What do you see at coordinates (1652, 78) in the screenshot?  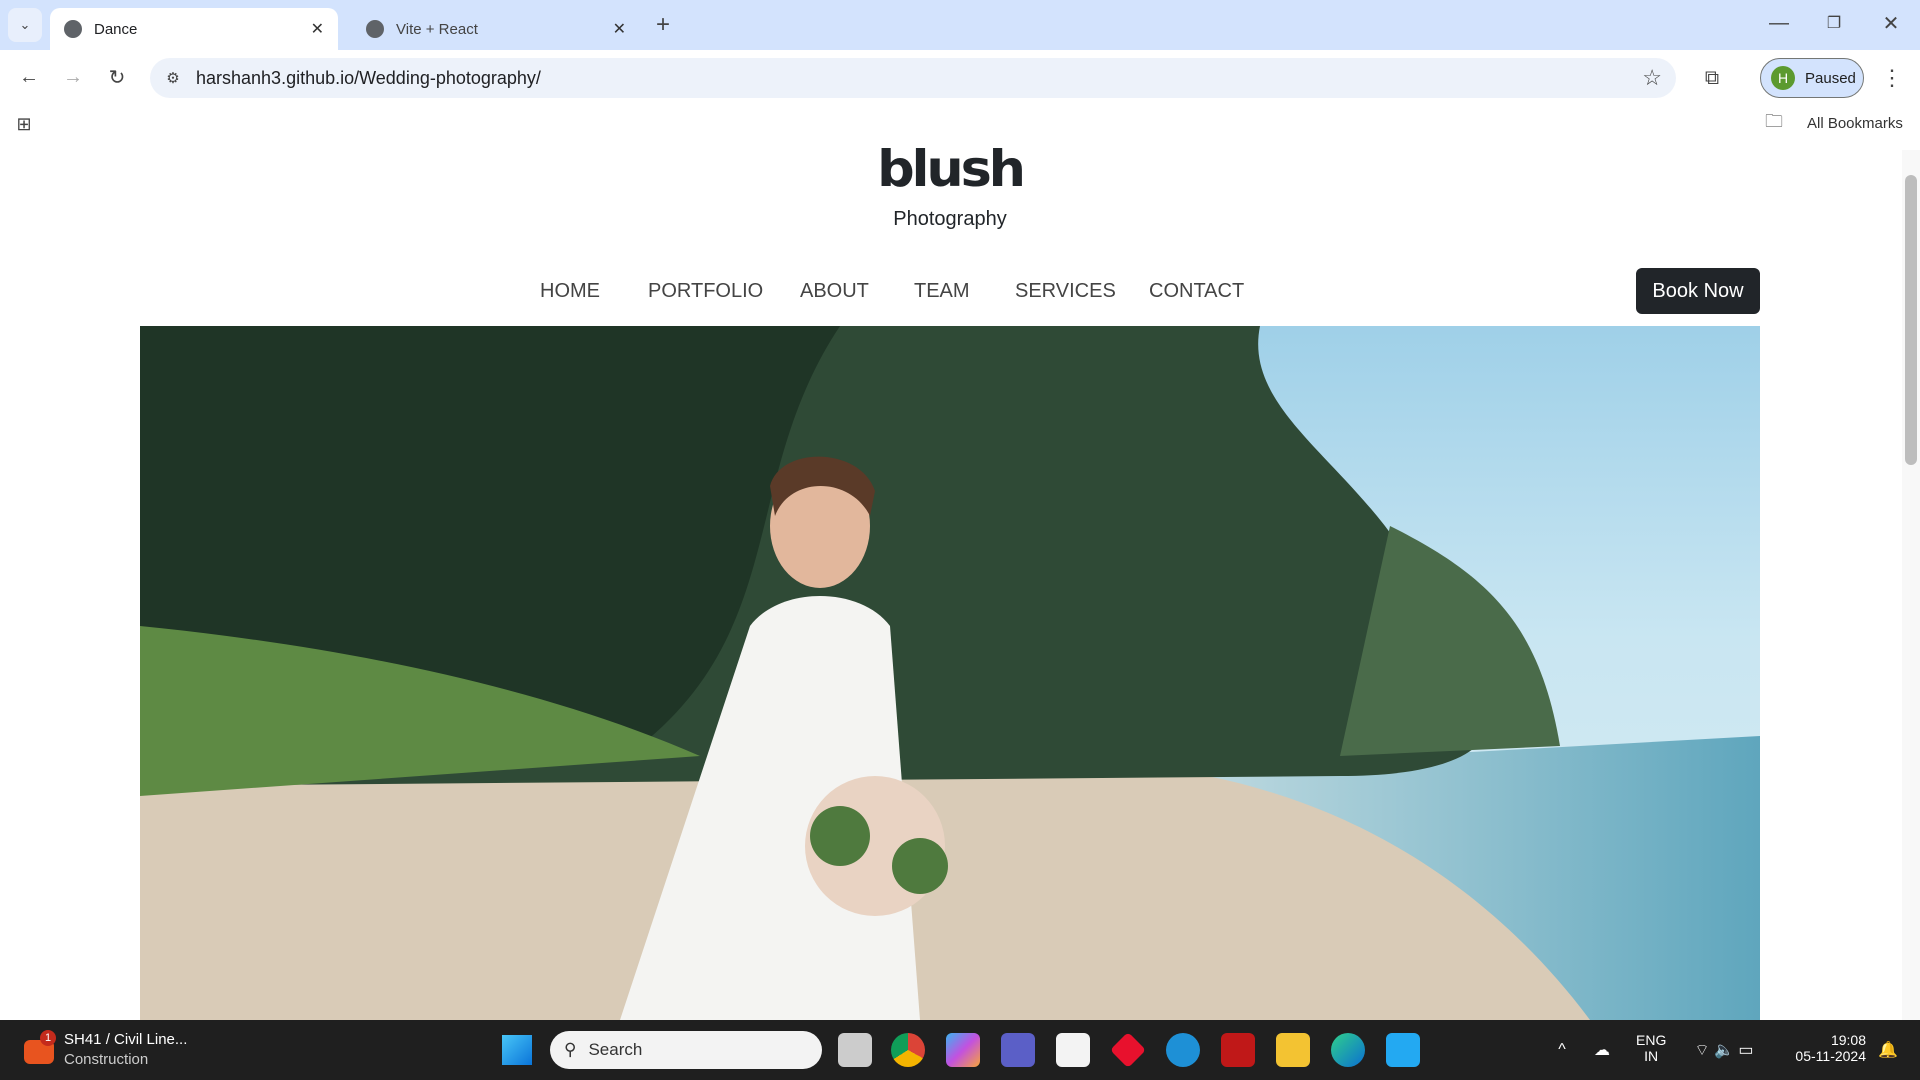 I see `bookmark-star-icon: ☆` at bounding box center [1652, 78].